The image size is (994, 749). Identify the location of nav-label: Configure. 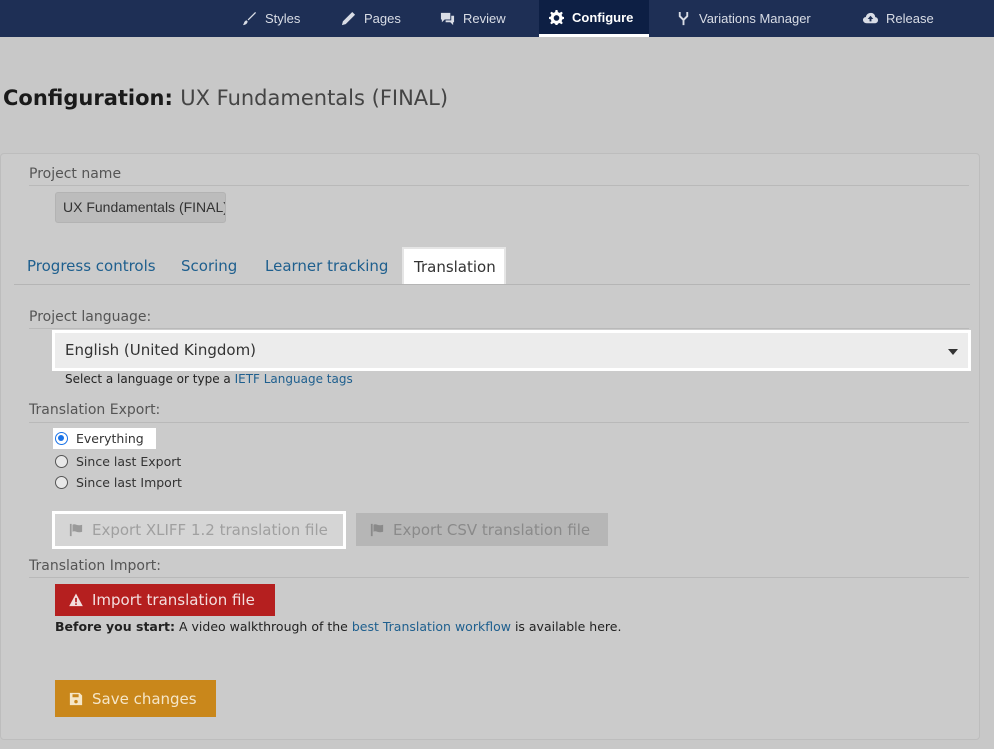
(603, 17).